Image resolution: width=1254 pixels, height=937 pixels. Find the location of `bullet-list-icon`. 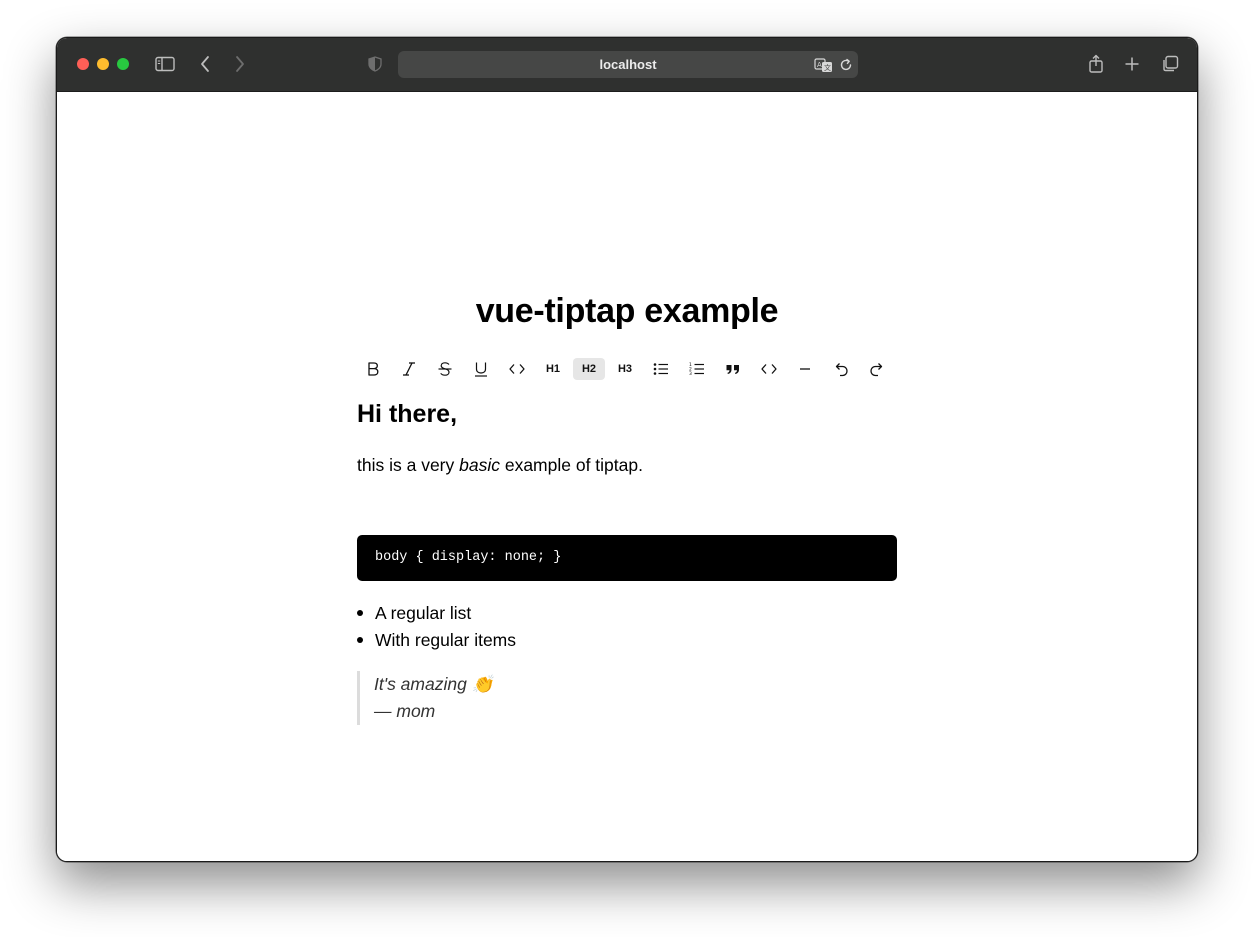

bullet-list-icon is located at coordinates (660, 369).